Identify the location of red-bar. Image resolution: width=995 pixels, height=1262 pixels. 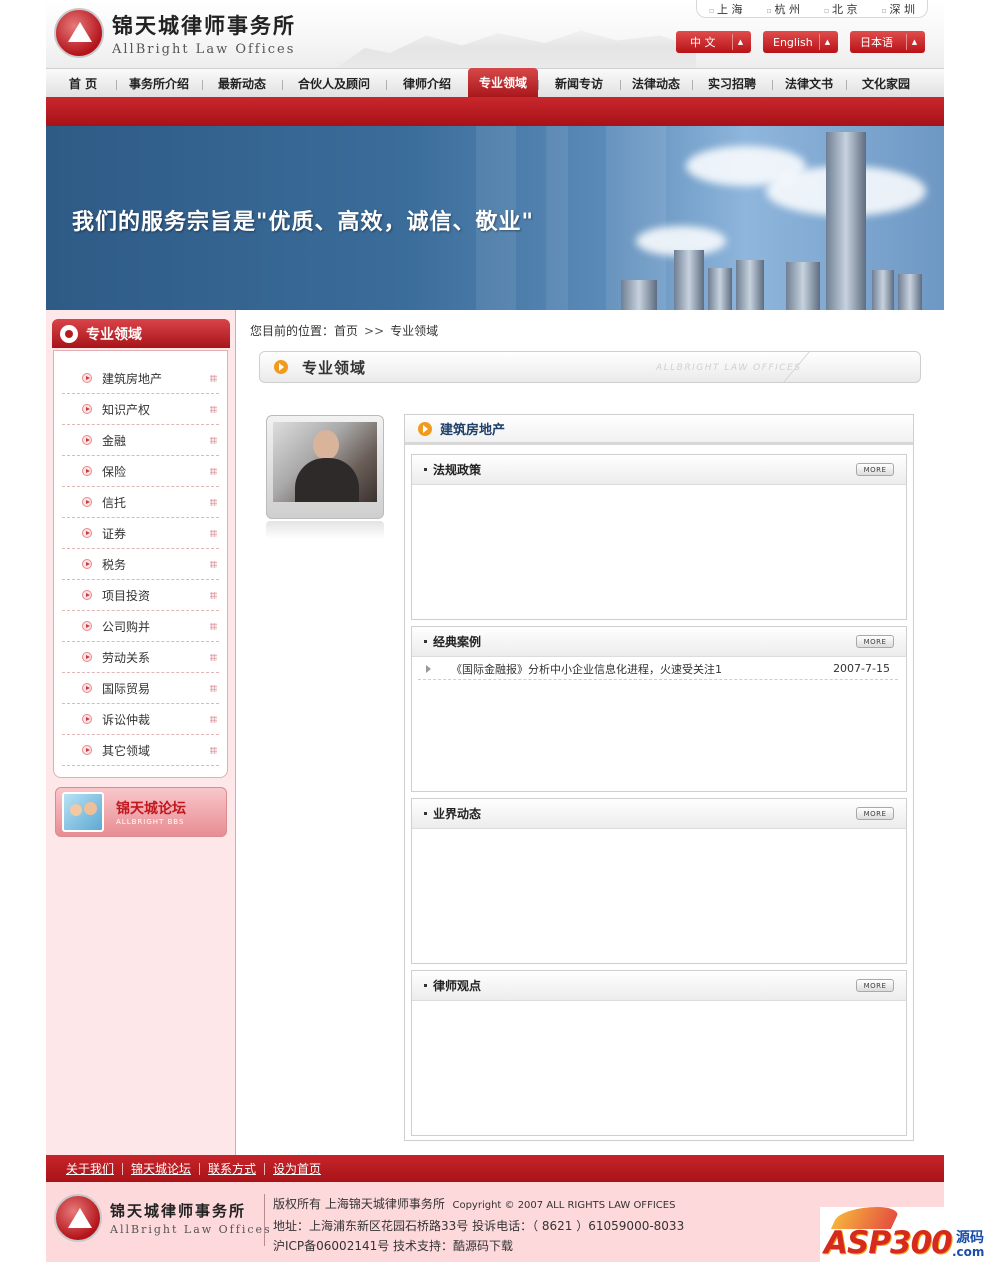
(495, 111).